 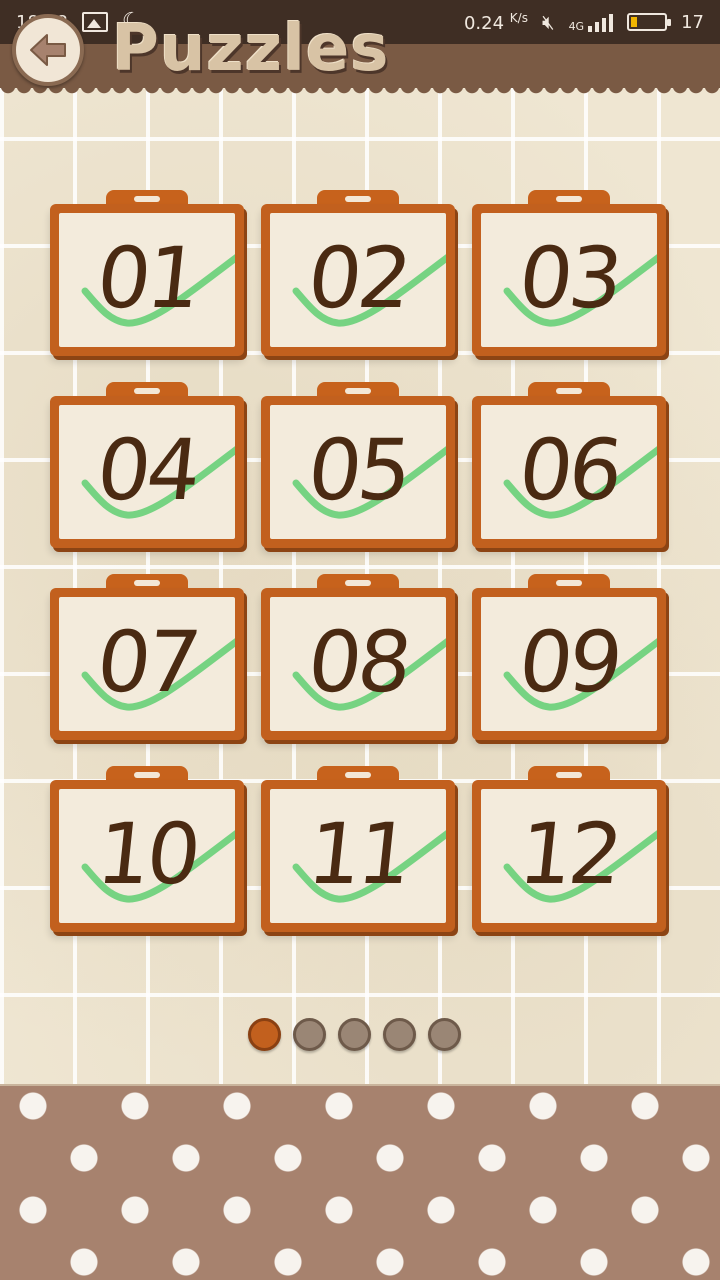 What do you see at coordinates (518, 17) in the screenshot?
I see `network-speed-unit: K/s` at bounding box center [518, 17].